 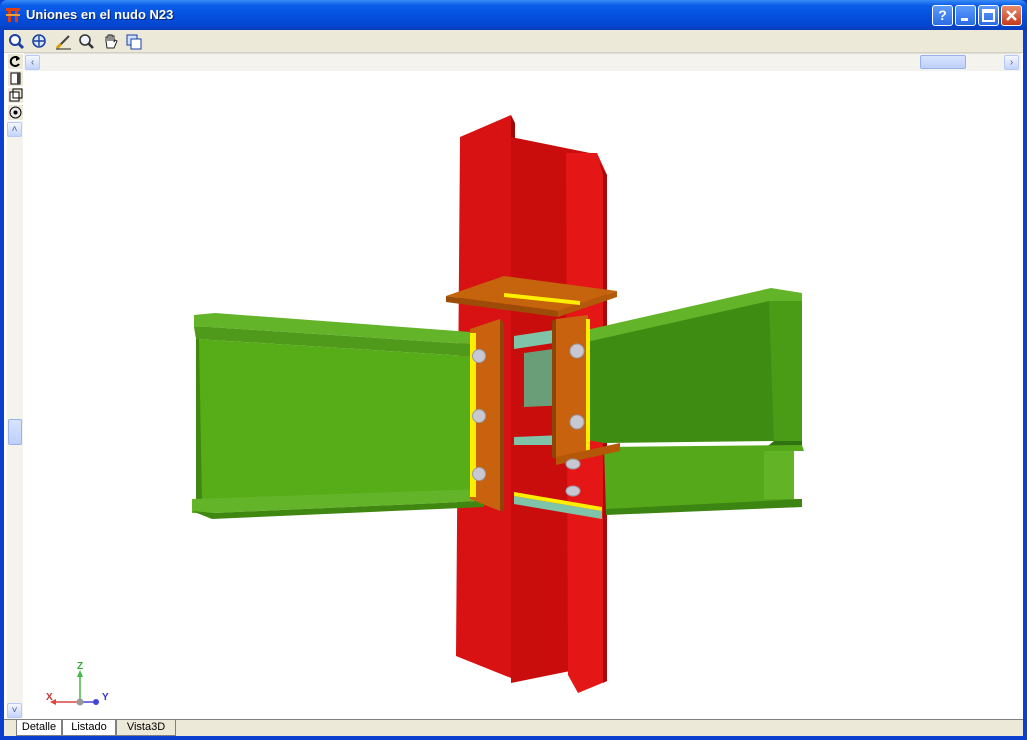 I want to click on view-tabs: Detalle Listado Vista3D, so click(x=513, y=727).